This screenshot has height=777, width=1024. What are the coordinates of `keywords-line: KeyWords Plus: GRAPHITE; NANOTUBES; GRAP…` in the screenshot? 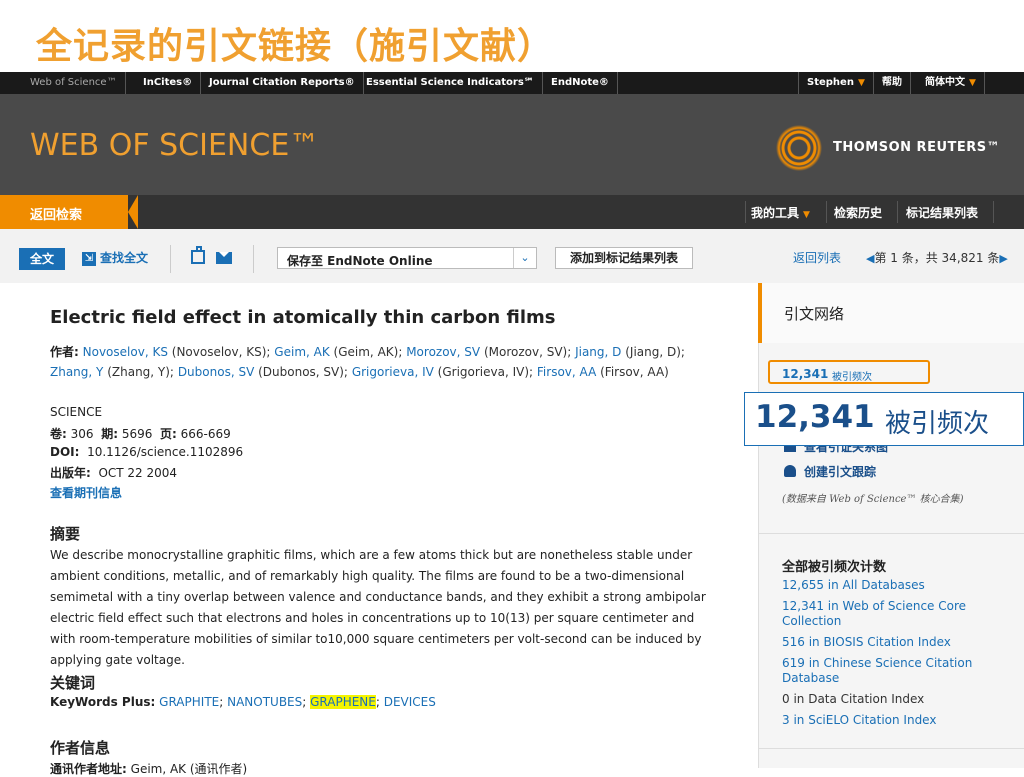 It's located at (243, 702).